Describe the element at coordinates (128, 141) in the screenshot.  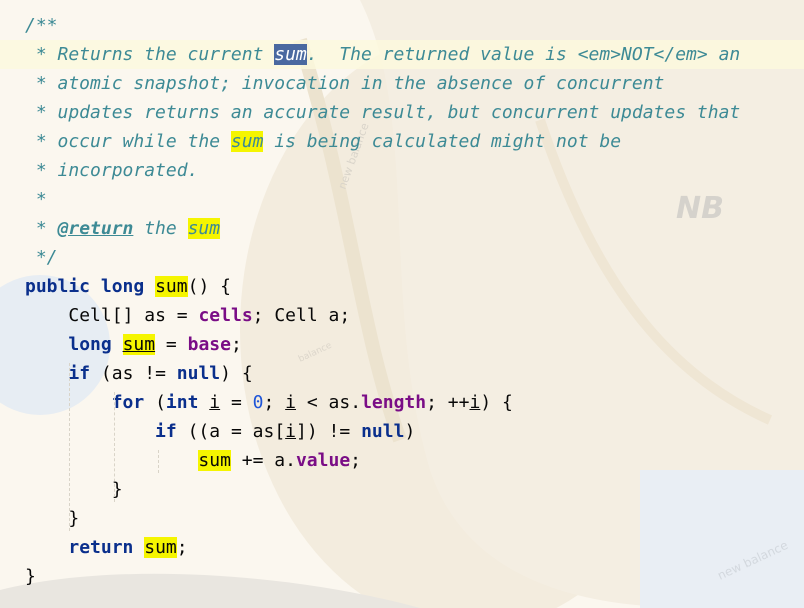
I see `doc-comment-text: * occur while the` at that location.